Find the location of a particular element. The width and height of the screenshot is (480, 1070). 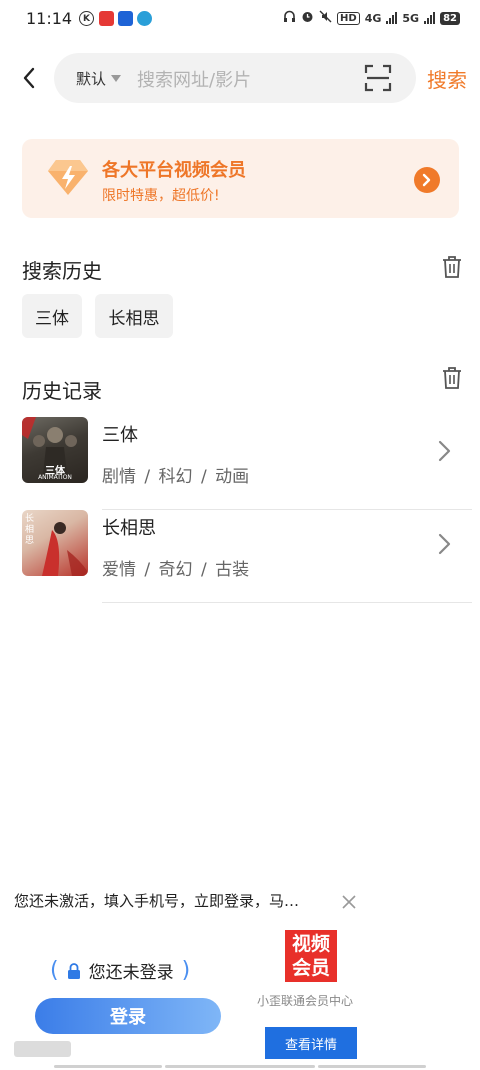

search-engine-label: 默认 is located at coordinates (91, 79).